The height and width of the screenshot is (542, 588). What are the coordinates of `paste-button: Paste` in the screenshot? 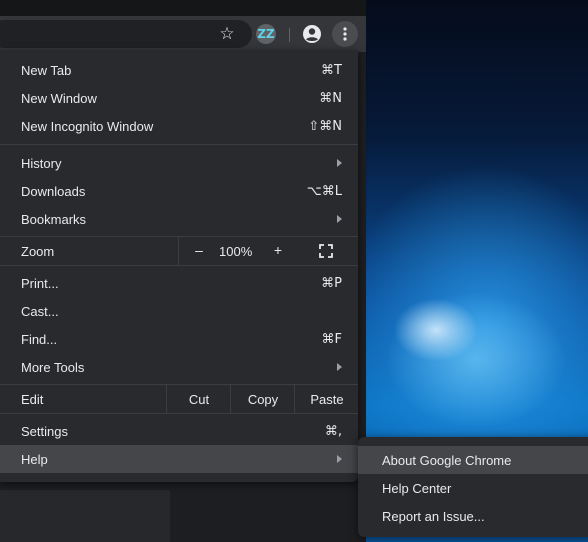 It's located at (326, 399).